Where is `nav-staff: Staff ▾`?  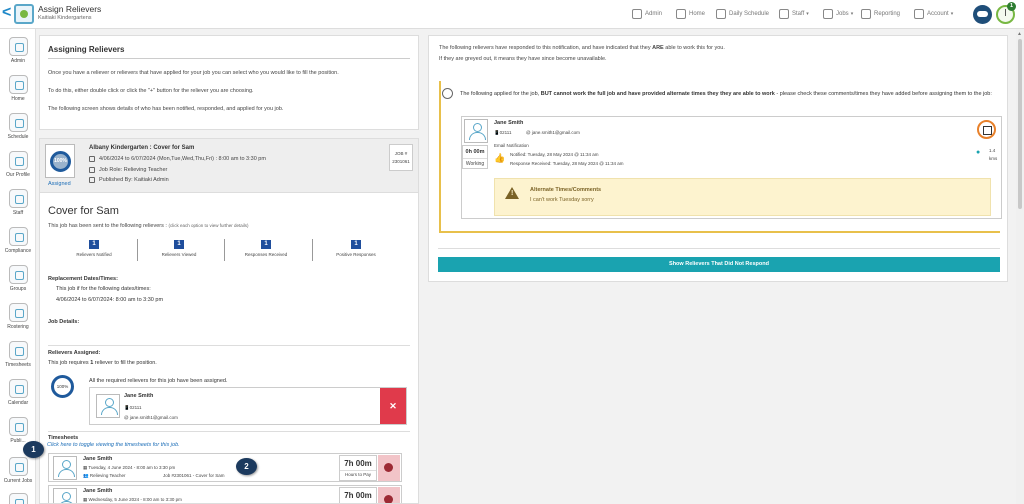 nav-staff: Staff ▾ is located at coordinates (794, 14).